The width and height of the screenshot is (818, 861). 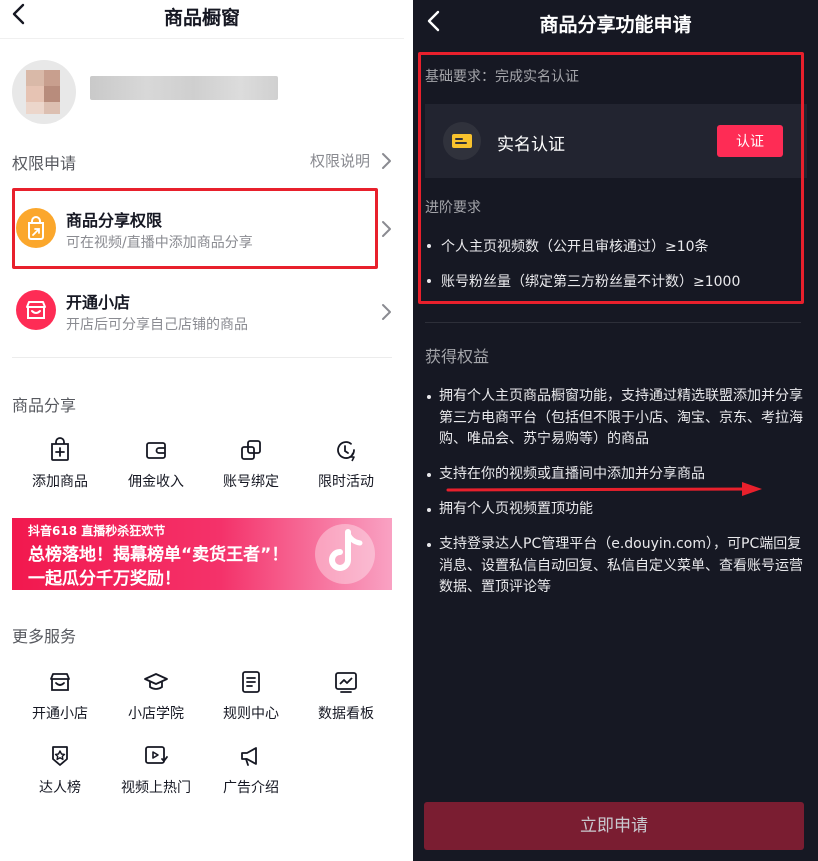 What do you see at coordinates (60, 714) in the screenshot?
I see `grid-item-label: 开通小店` at bounding box center [60, 714].